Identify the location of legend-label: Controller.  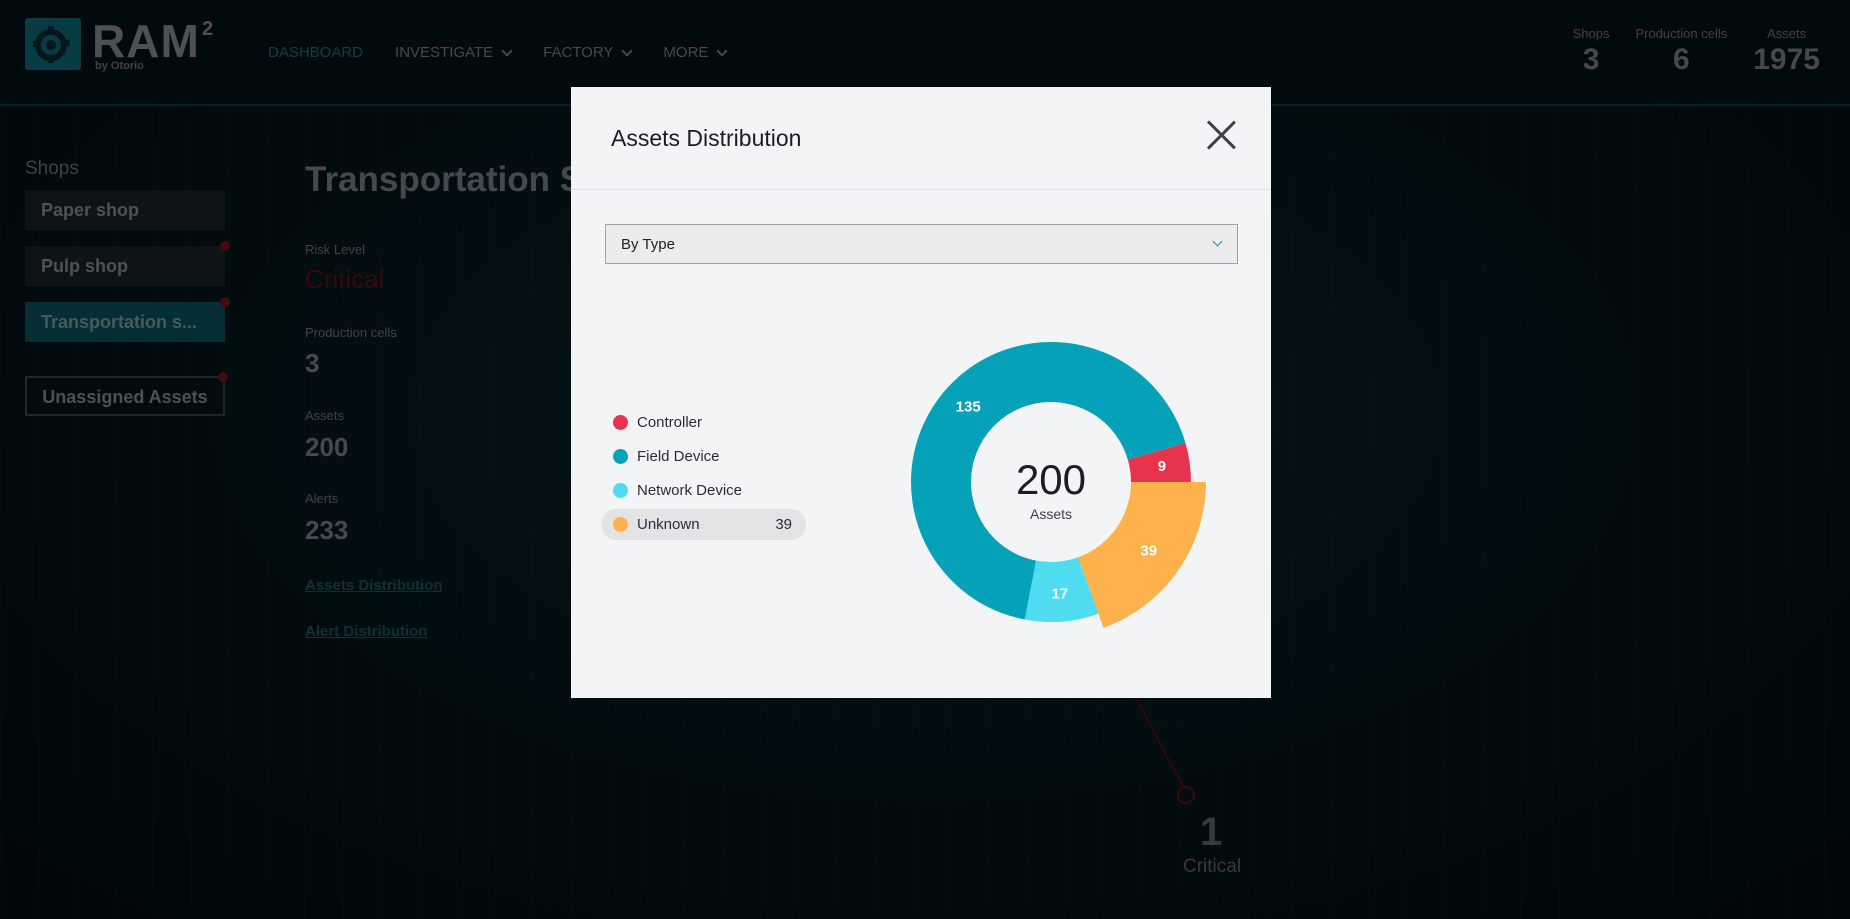
(670, 422).